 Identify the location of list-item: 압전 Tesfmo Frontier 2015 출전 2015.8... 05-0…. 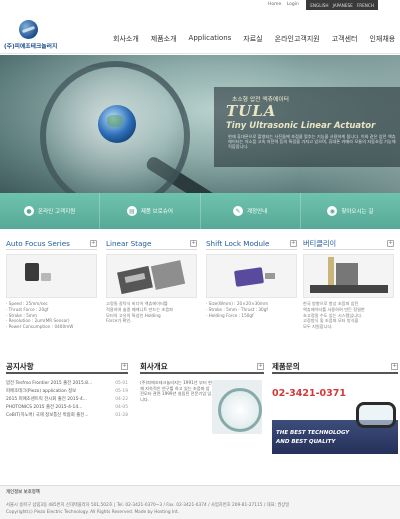
(67, 384).